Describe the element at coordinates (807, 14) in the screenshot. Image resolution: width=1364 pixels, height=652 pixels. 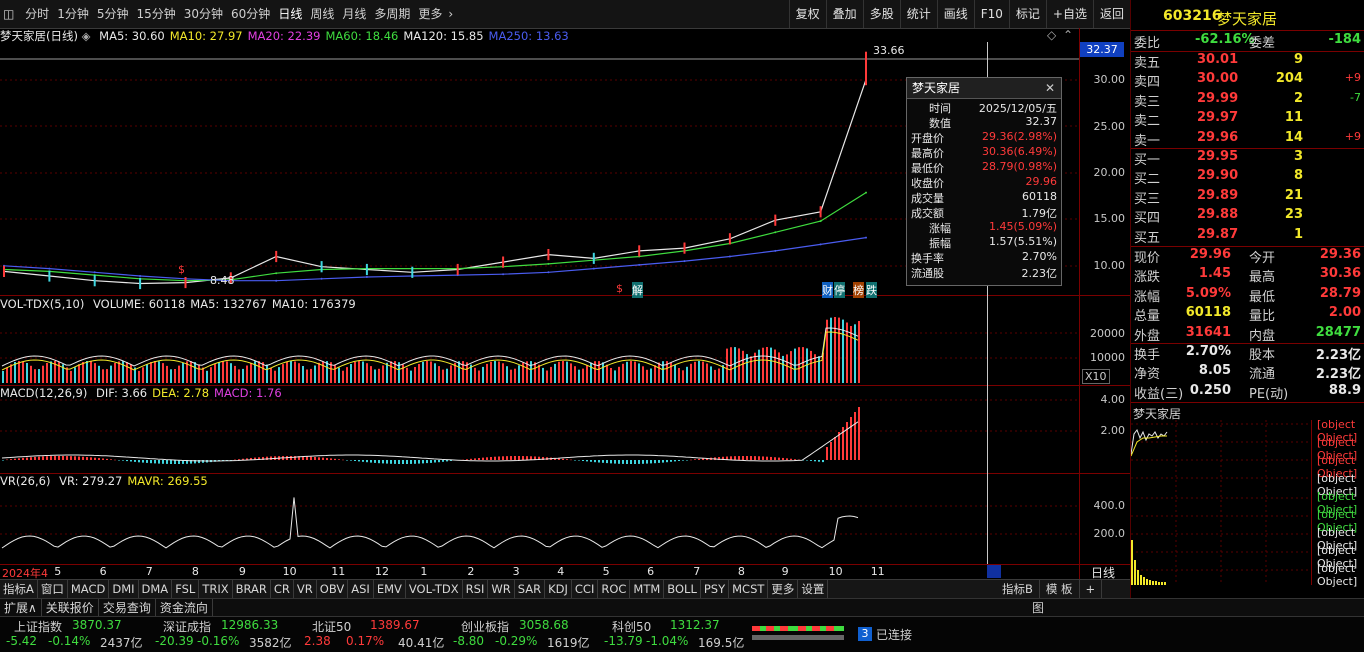
I see `toolbar-action-button: 复权` at that location.